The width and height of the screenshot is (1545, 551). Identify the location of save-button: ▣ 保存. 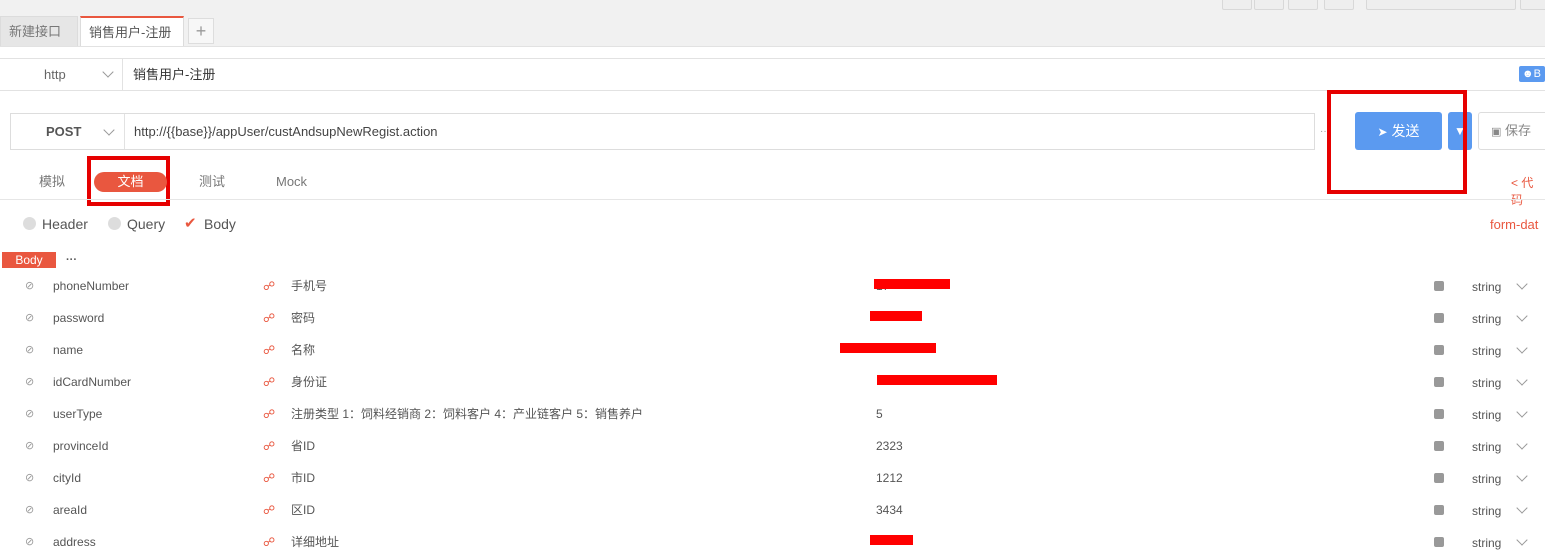
(1511, 131).